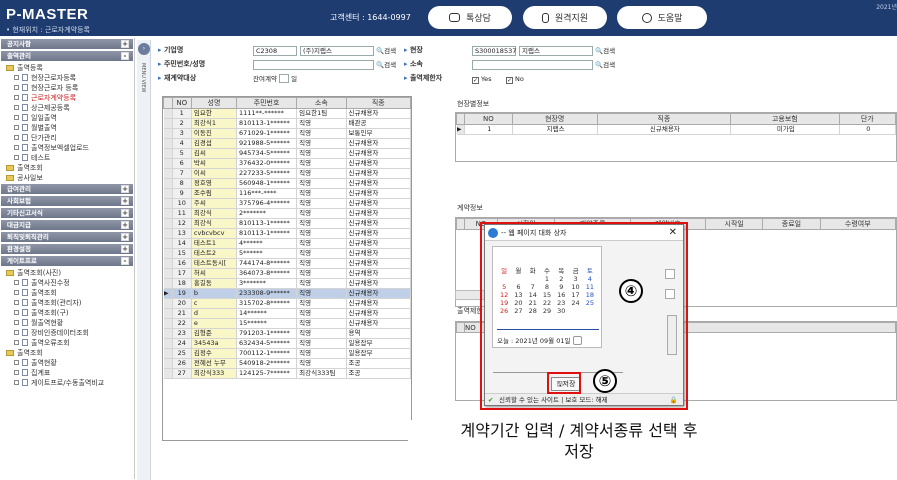 The image size is (897, 480). Describe the element at coordinates (532, 65) in the screenshot. I see `affiliation-input` at that location.